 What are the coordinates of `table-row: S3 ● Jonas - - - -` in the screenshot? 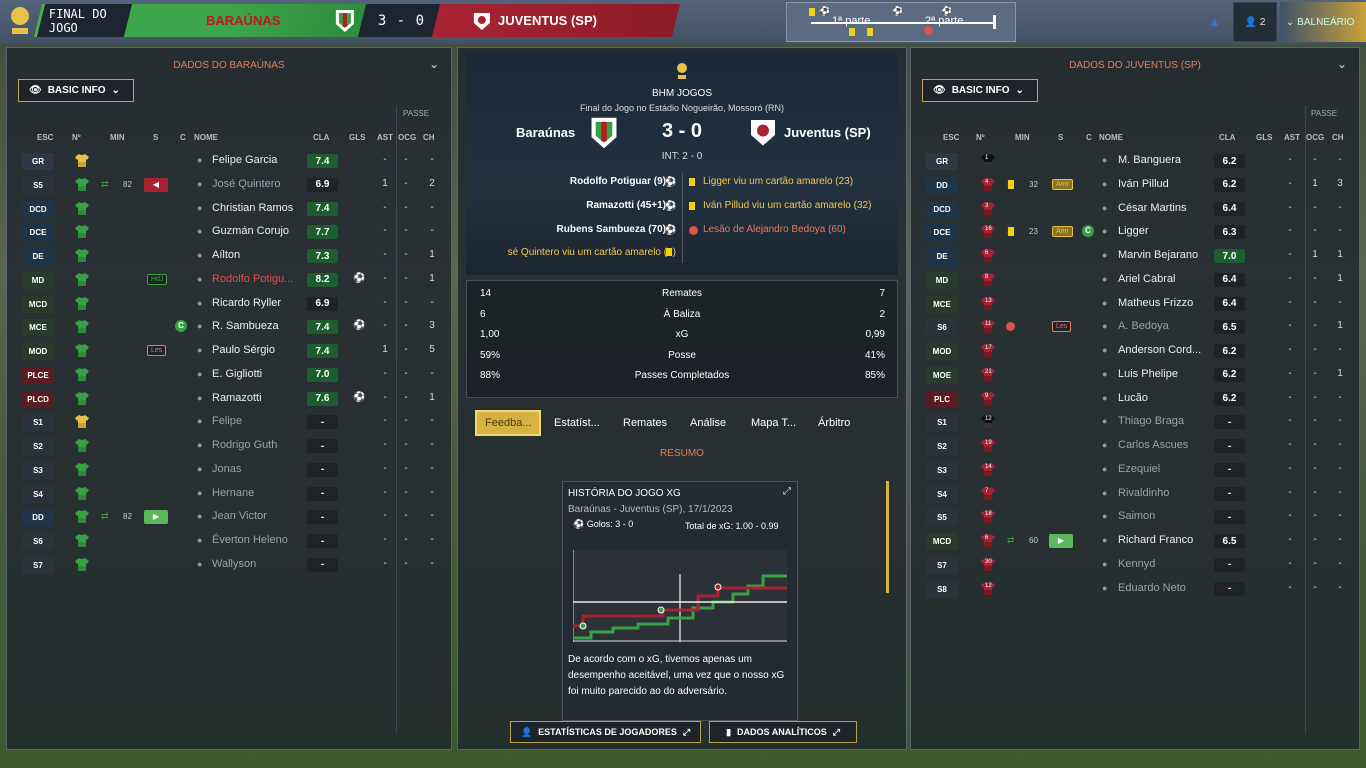 It's located at (229, 470).